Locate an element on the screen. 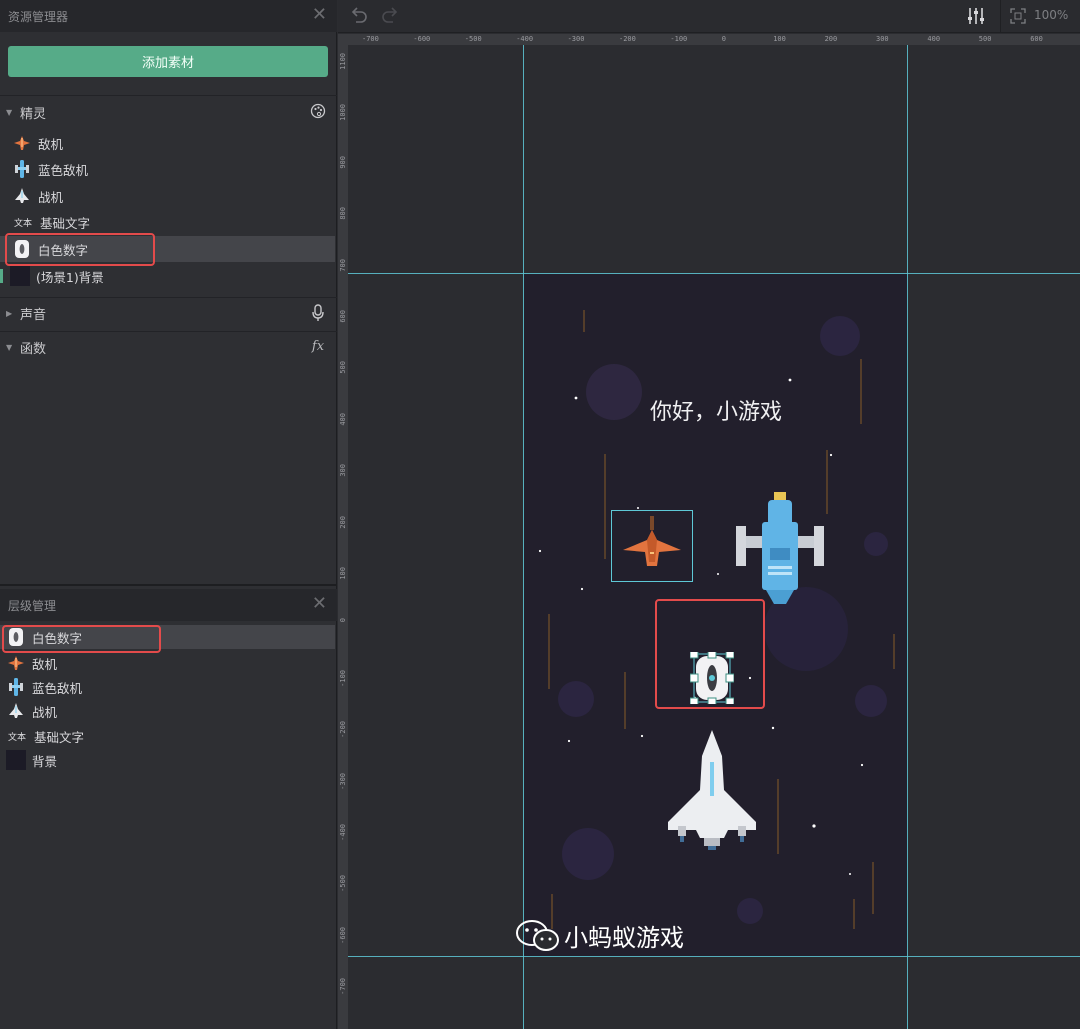 The image size is (1080, 1029). greeting-text: 你好，小游戏 is located at coordinates (716, 410).